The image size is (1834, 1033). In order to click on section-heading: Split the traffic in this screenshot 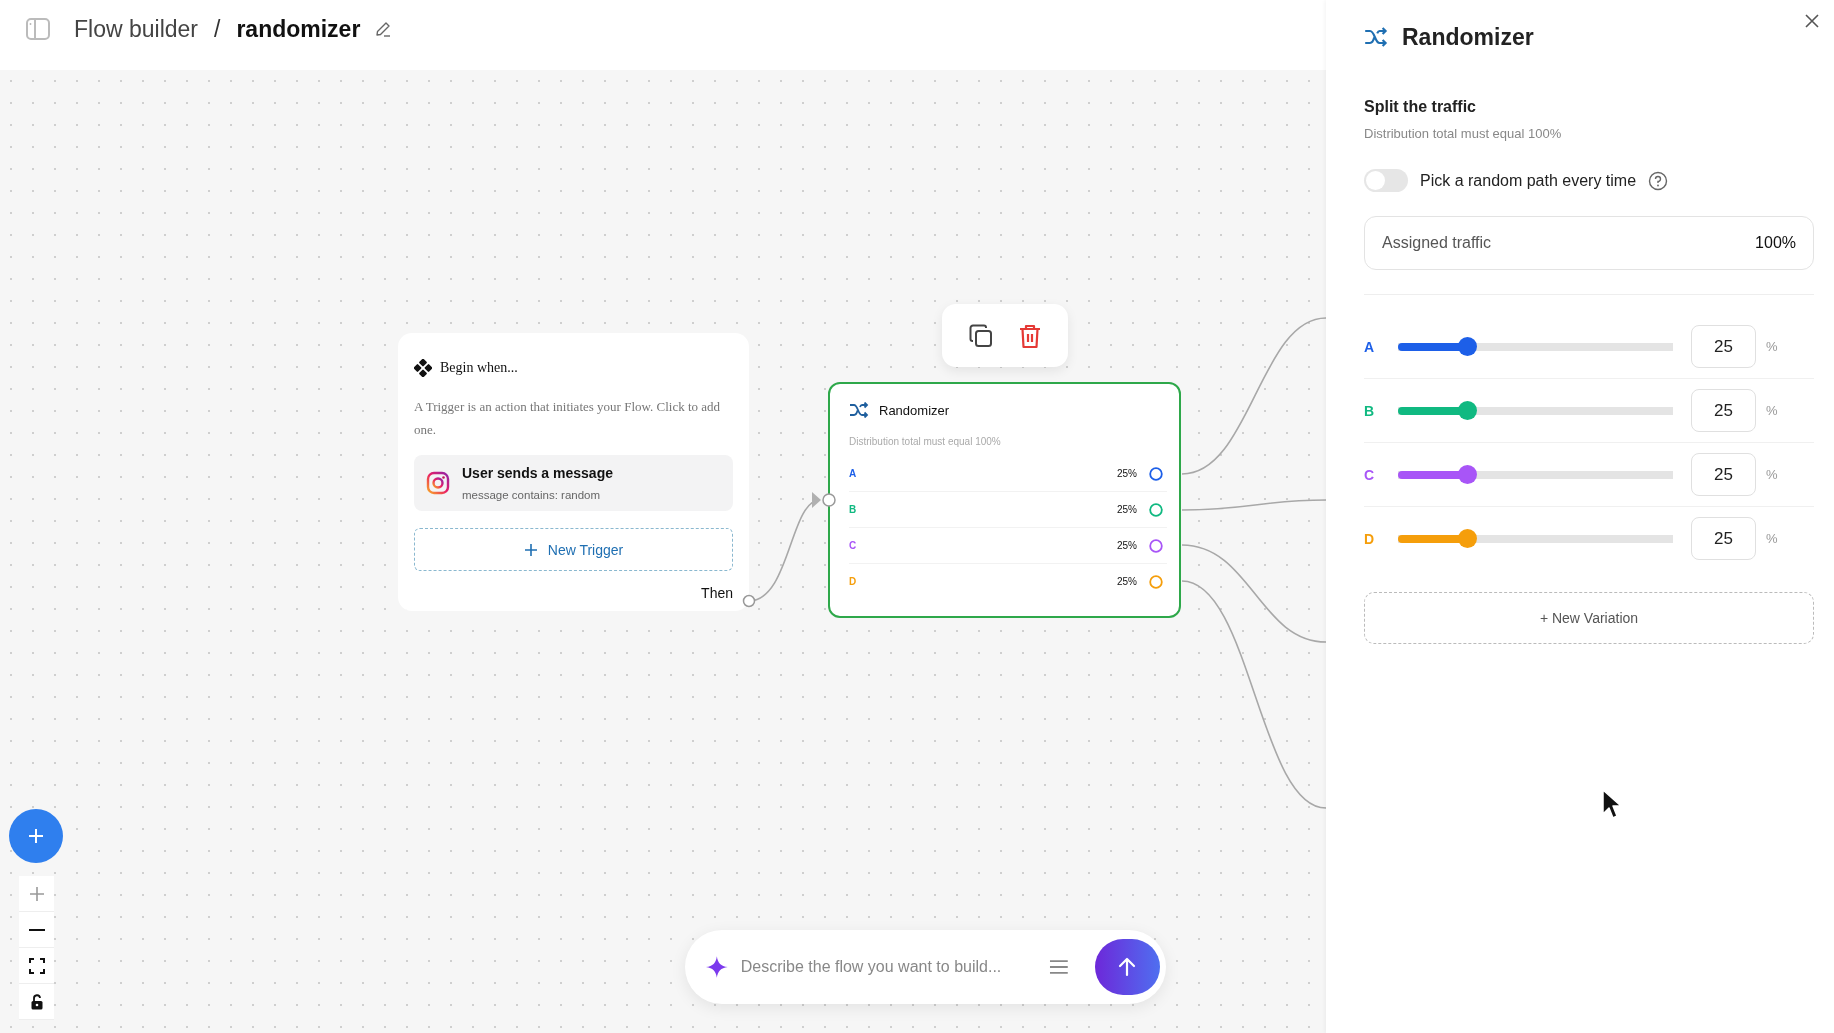, I will do `click(1420, 107)`.